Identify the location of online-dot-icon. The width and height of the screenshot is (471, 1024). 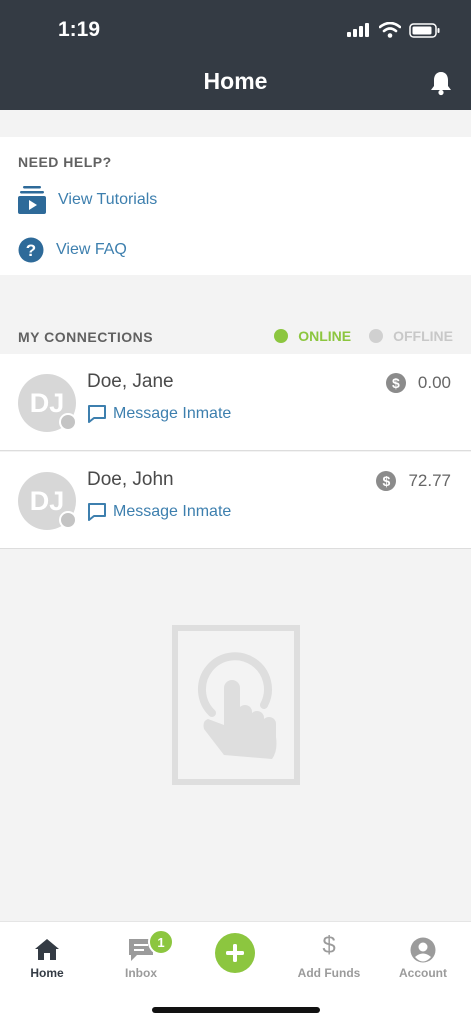
(281, 336).